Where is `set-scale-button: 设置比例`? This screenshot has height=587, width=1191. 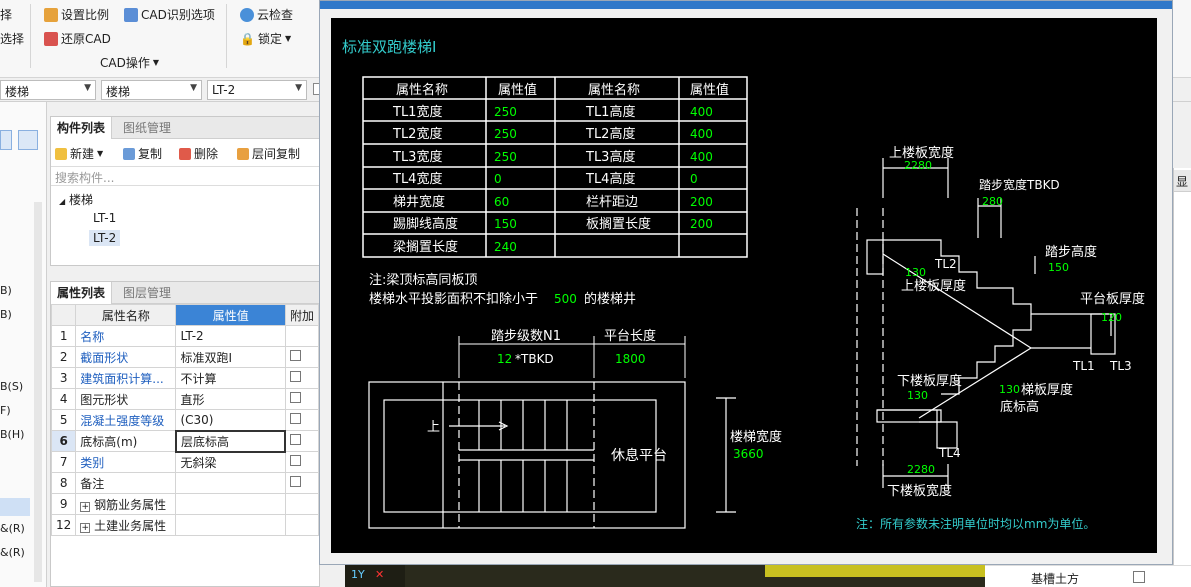 set-scale-button: 设置比例 is located at coordinates (76, 14).